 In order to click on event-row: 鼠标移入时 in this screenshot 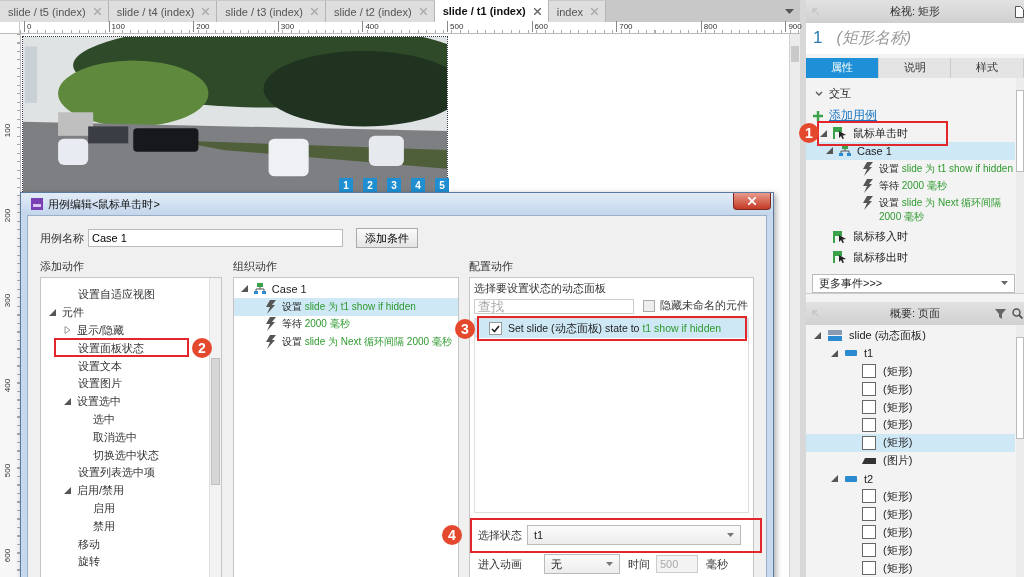, I will do `click(864, 237)`.